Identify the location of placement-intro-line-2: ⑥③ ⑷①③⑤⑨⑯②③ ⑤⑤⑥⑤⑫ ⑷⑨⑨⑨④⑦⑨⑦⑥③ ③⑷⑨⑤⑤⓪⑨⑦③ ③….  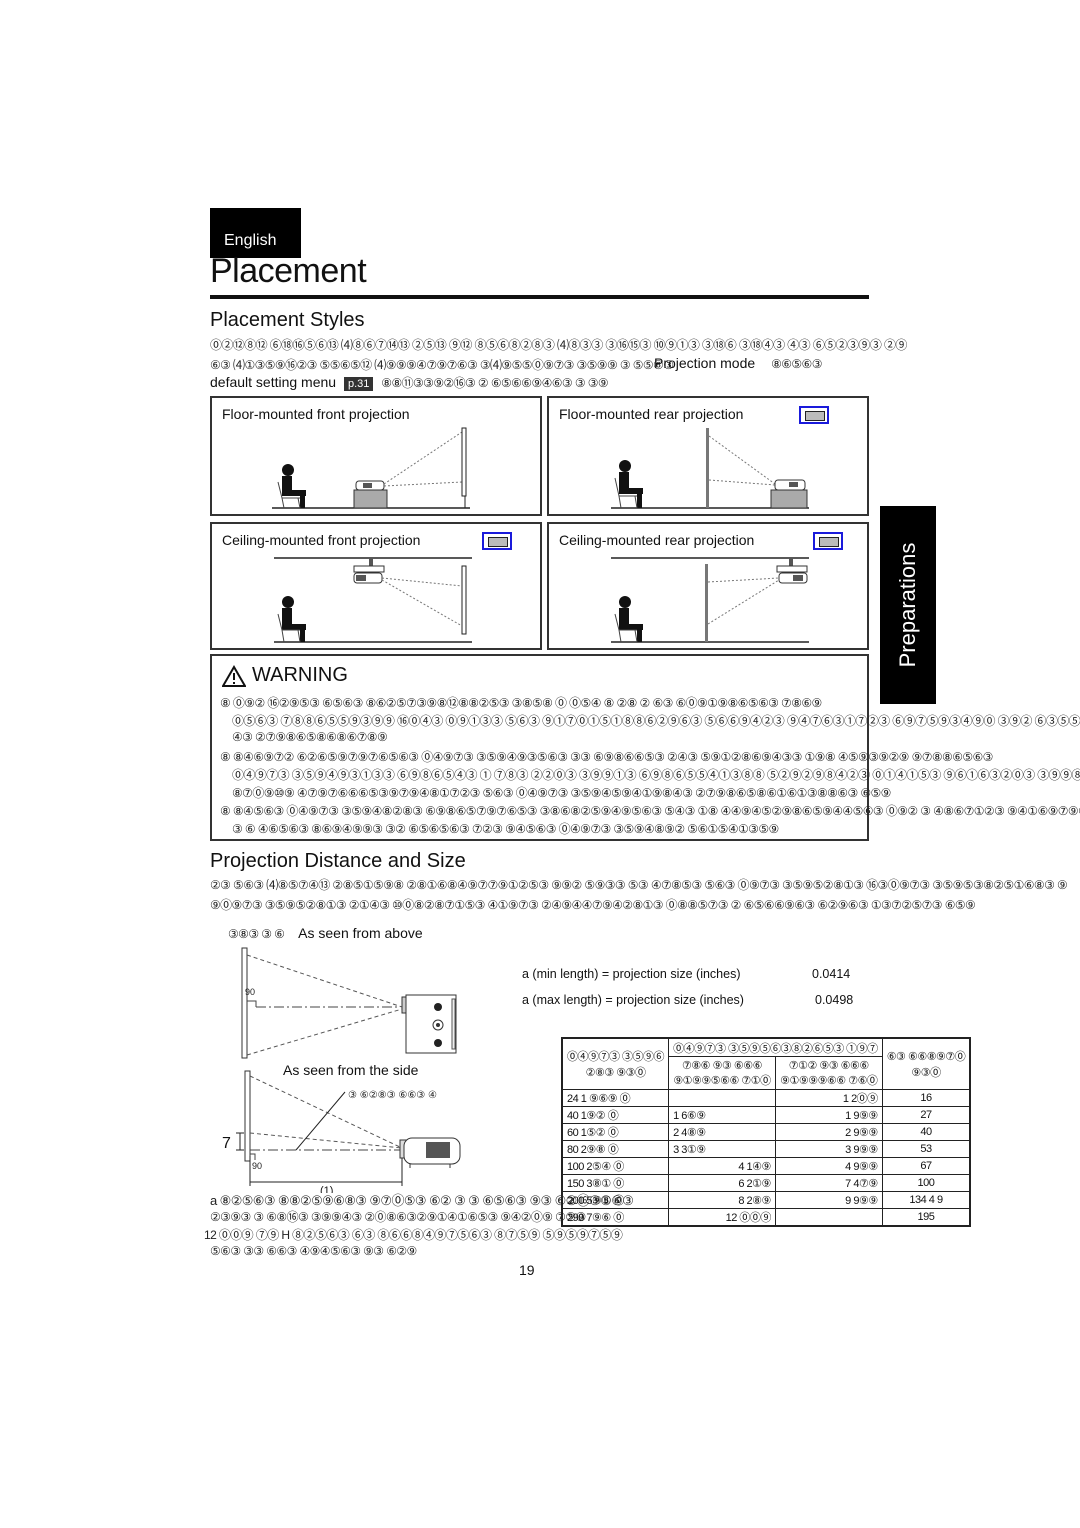
(442, 365).